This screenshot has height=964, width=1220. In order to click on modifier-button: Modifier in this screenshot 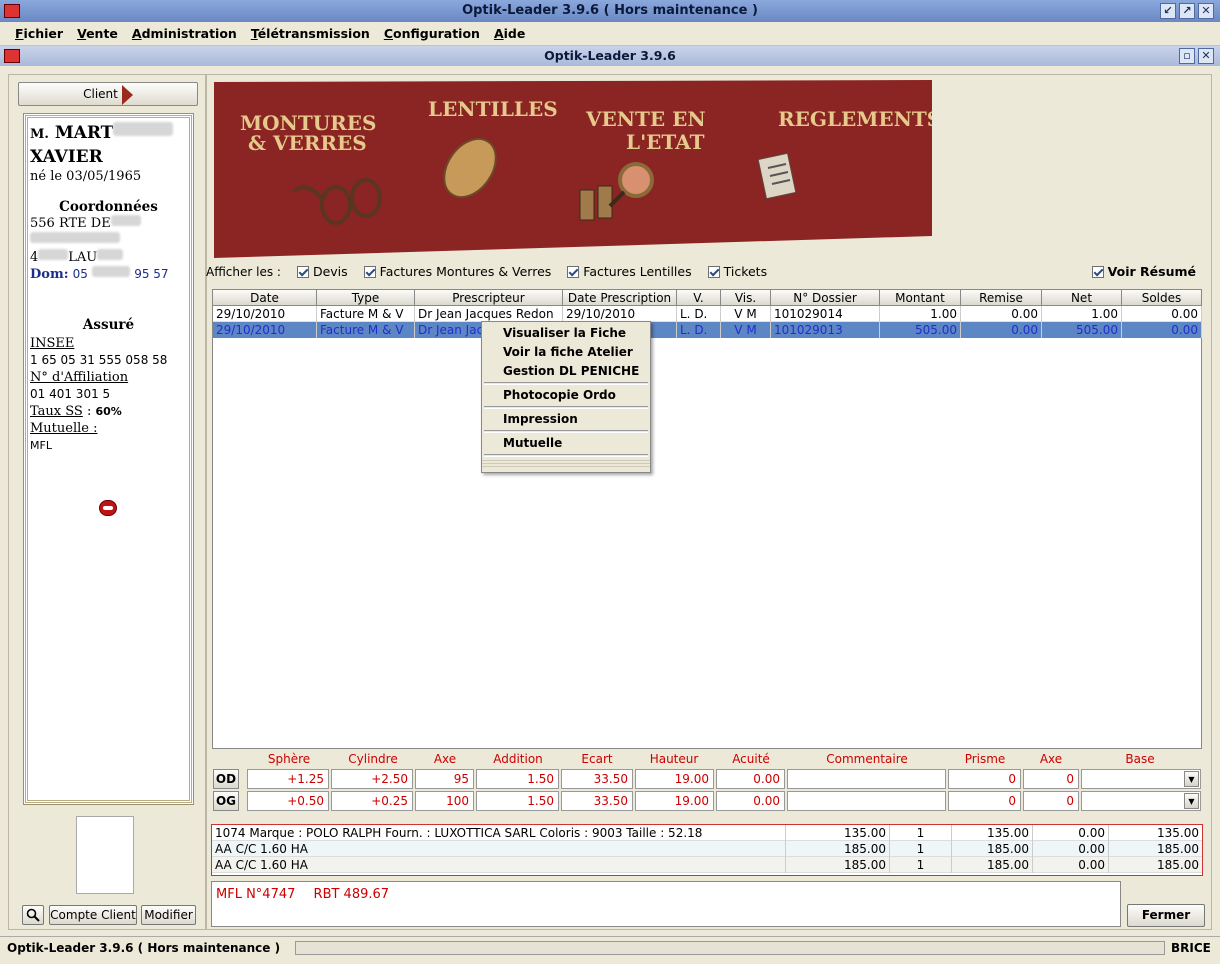, I will do `click(168, 915)`.